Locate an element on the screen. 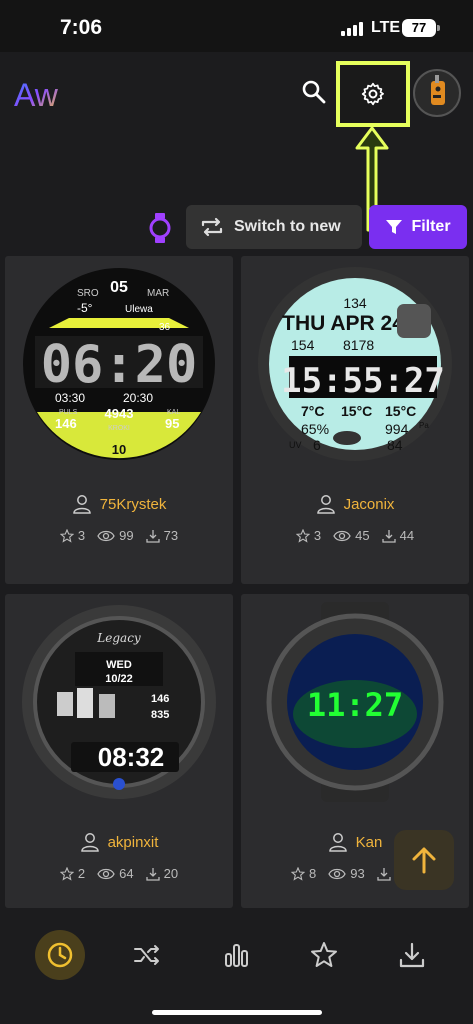 Image resolution: width=473 pixels, height=1024 pixels. face-puls-label: PULS is located at coordinates (68, 412).